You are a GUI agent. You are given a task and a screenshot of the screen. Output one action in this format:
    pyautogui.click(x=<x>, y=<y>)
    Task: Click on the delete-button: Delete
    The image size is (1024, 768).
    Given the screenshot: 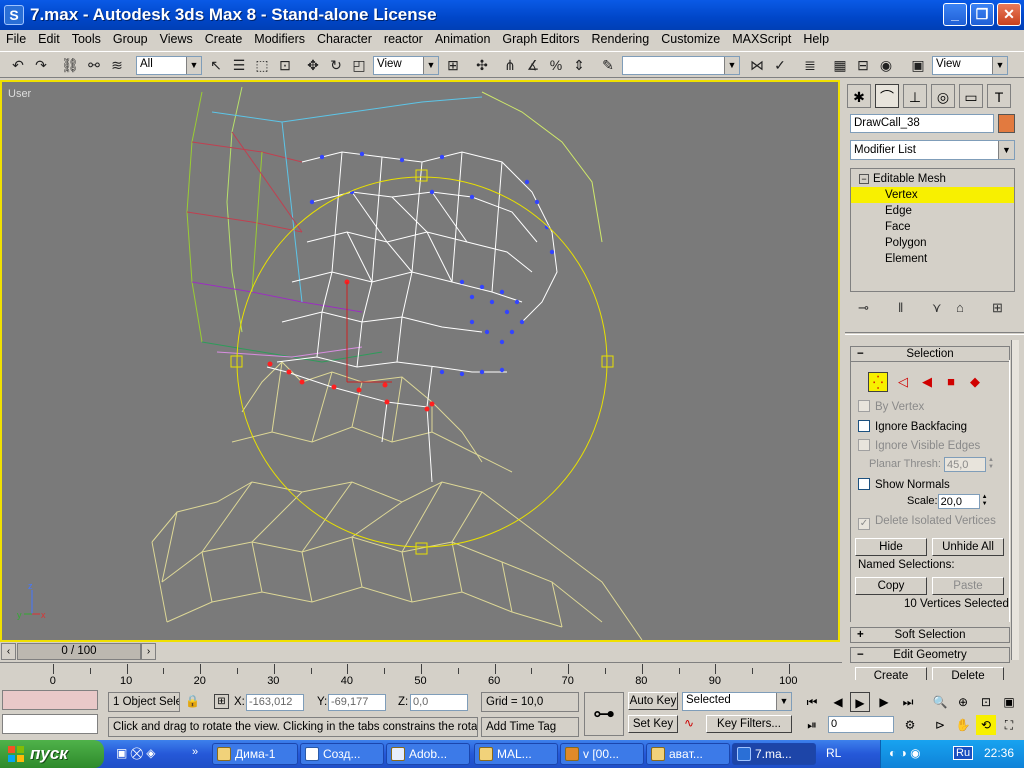 What is the action you would take?
    pyautogui.click(x=968, y=673)
    